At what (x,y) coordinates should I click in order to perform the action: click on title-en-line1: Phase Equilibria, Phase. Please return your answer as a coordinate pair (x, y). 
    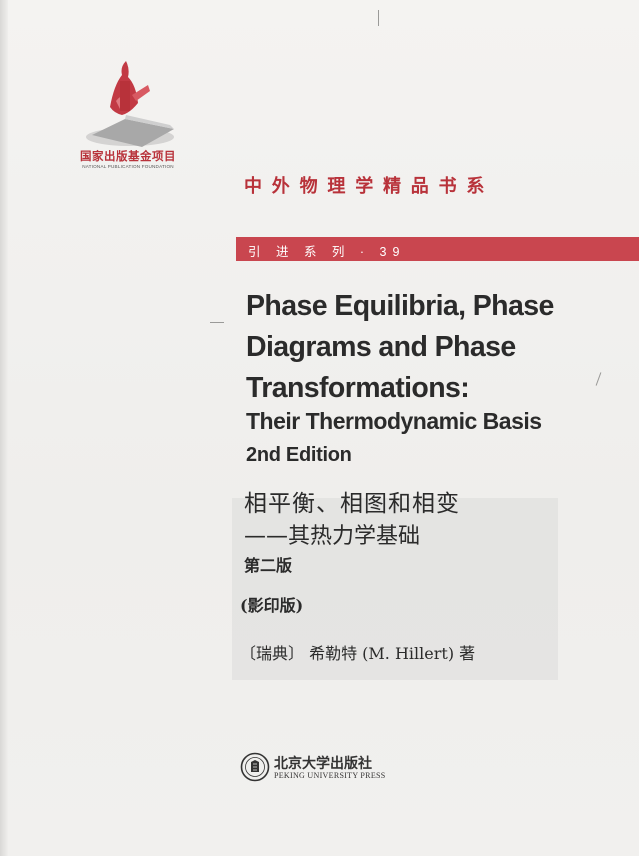
    Looking at the image, I should click on (400, 306).